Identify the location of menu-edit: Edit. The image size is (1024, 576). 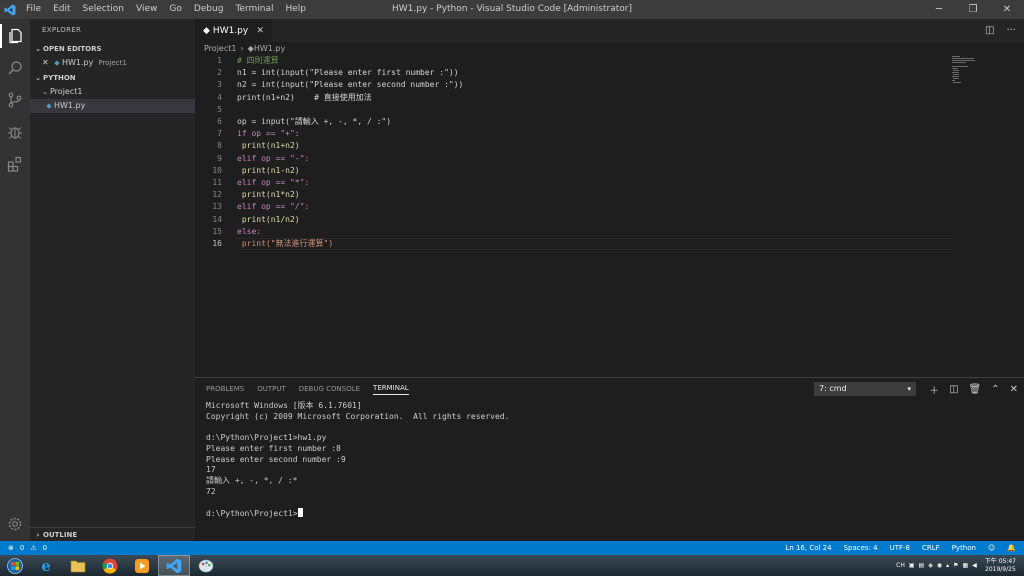
(61, 9).